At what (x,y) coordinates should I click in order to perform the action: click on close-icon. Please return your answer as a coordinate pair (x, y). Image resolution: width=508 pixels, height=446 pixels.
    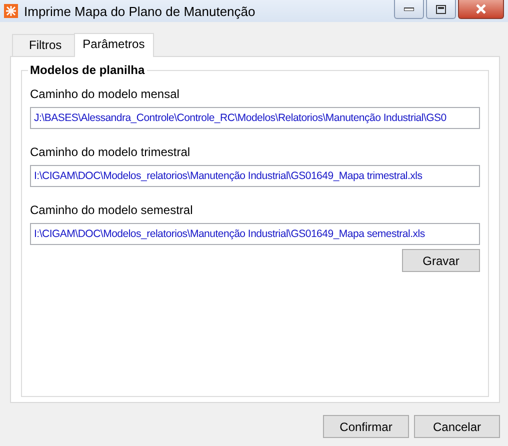
    Looking at the image, I should click on (481, 9).